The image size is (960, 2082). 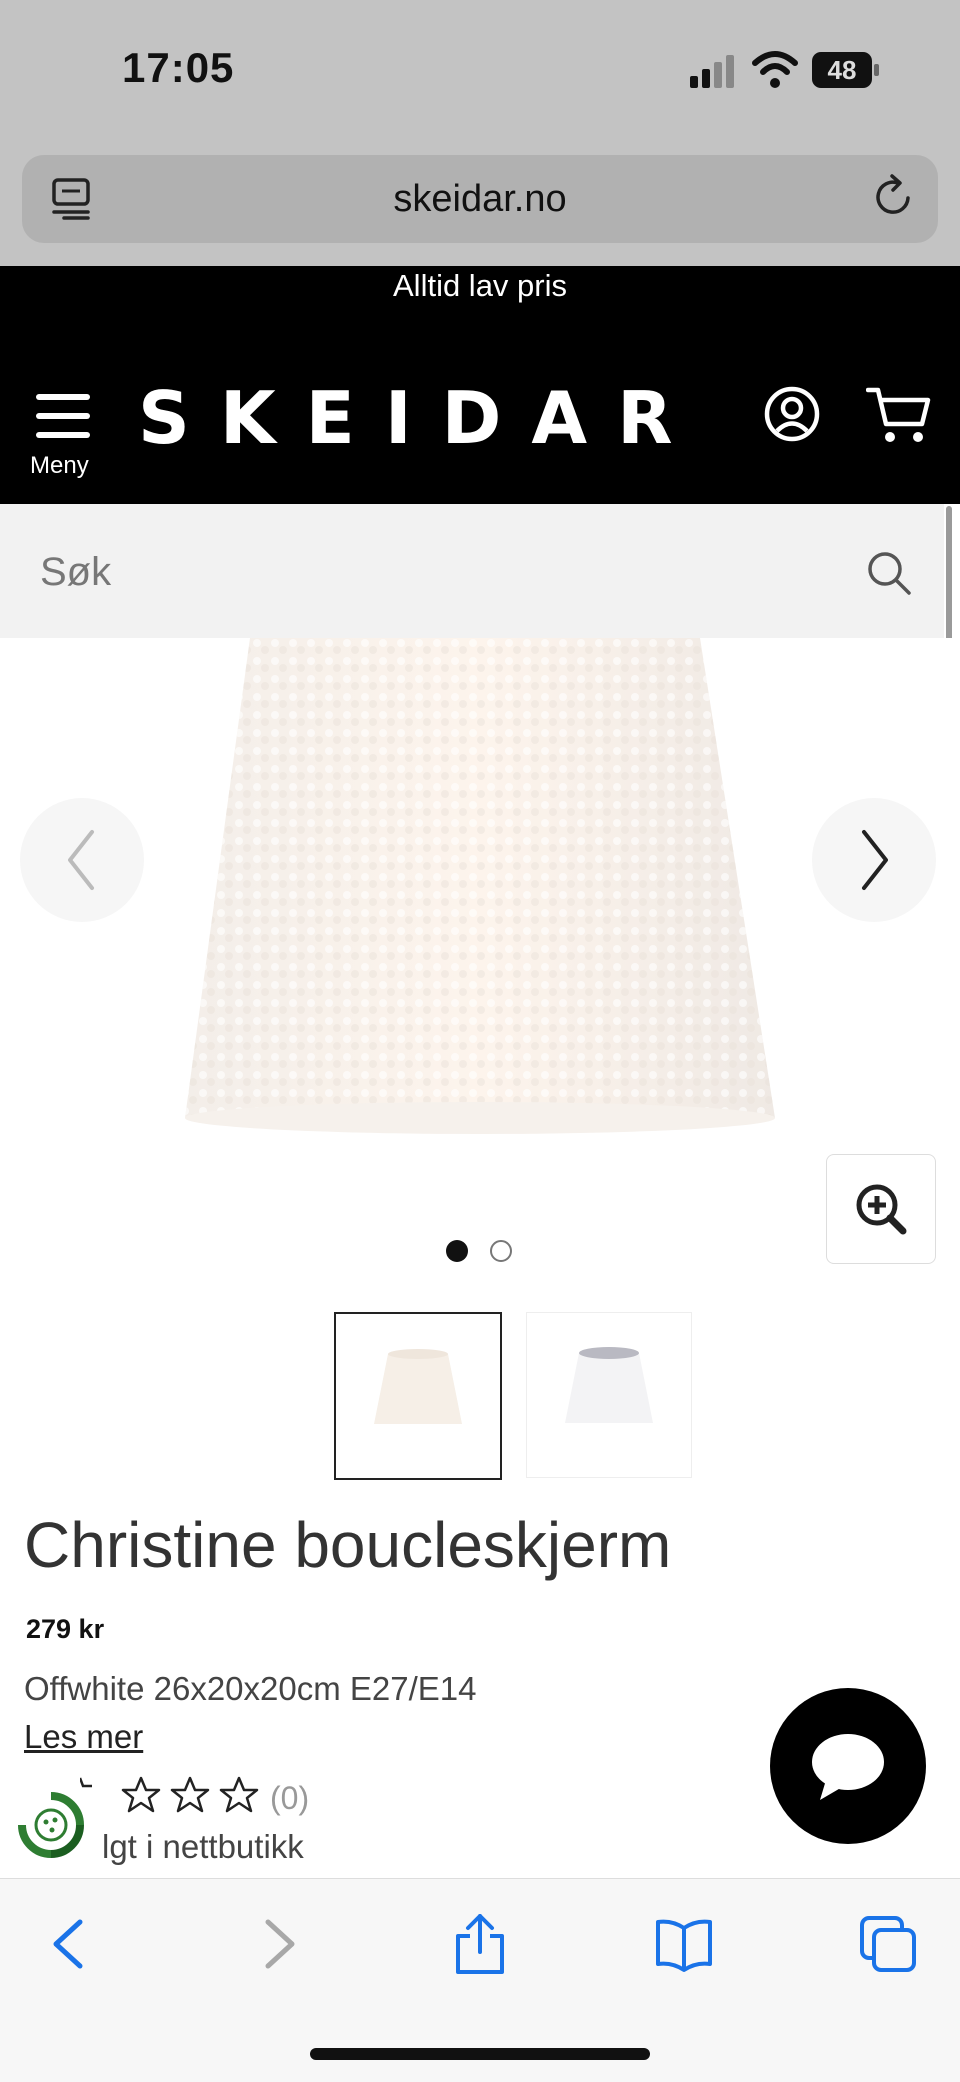 I want to click on reload-icon, so click(x=893, y=197).